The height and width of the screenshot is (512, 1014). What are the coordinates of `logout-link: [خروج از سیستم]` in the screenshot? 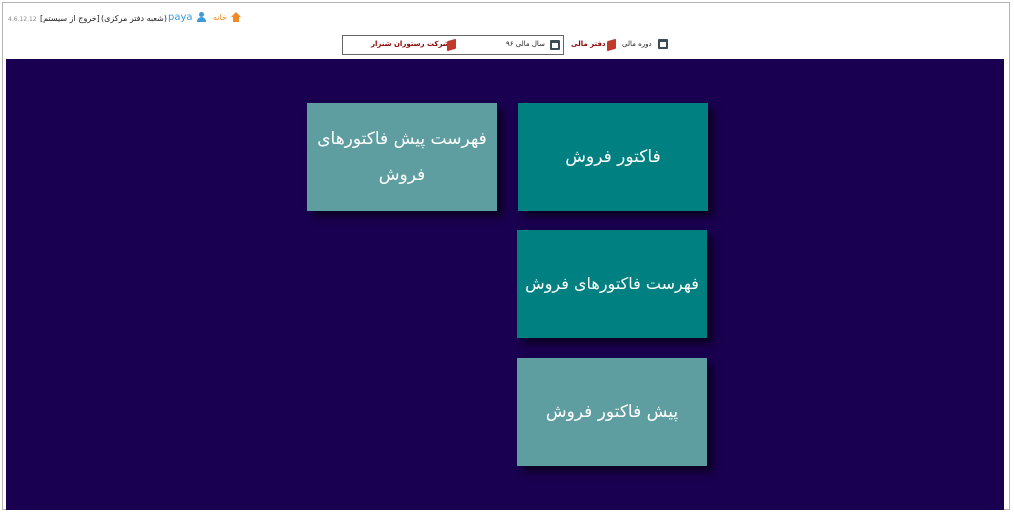 It's located at (70, 18).